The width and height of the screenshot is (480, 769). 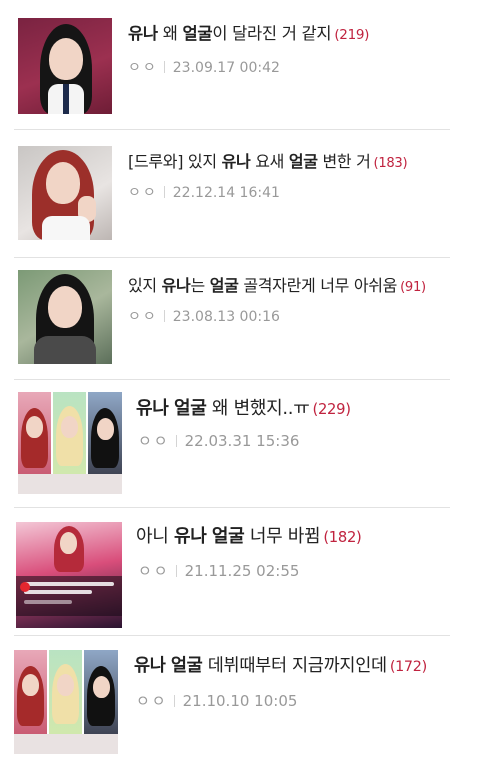 I want to click on comment-count: (229), so click(x=331, y=409).